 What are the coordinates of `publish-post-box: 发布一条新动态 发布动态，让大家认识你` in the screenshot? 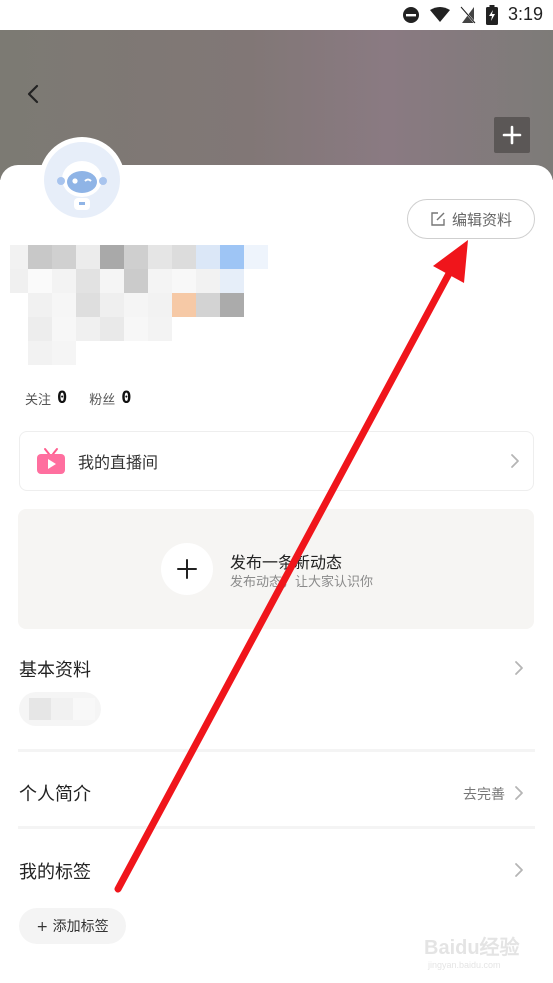 It's located at (276, 569).